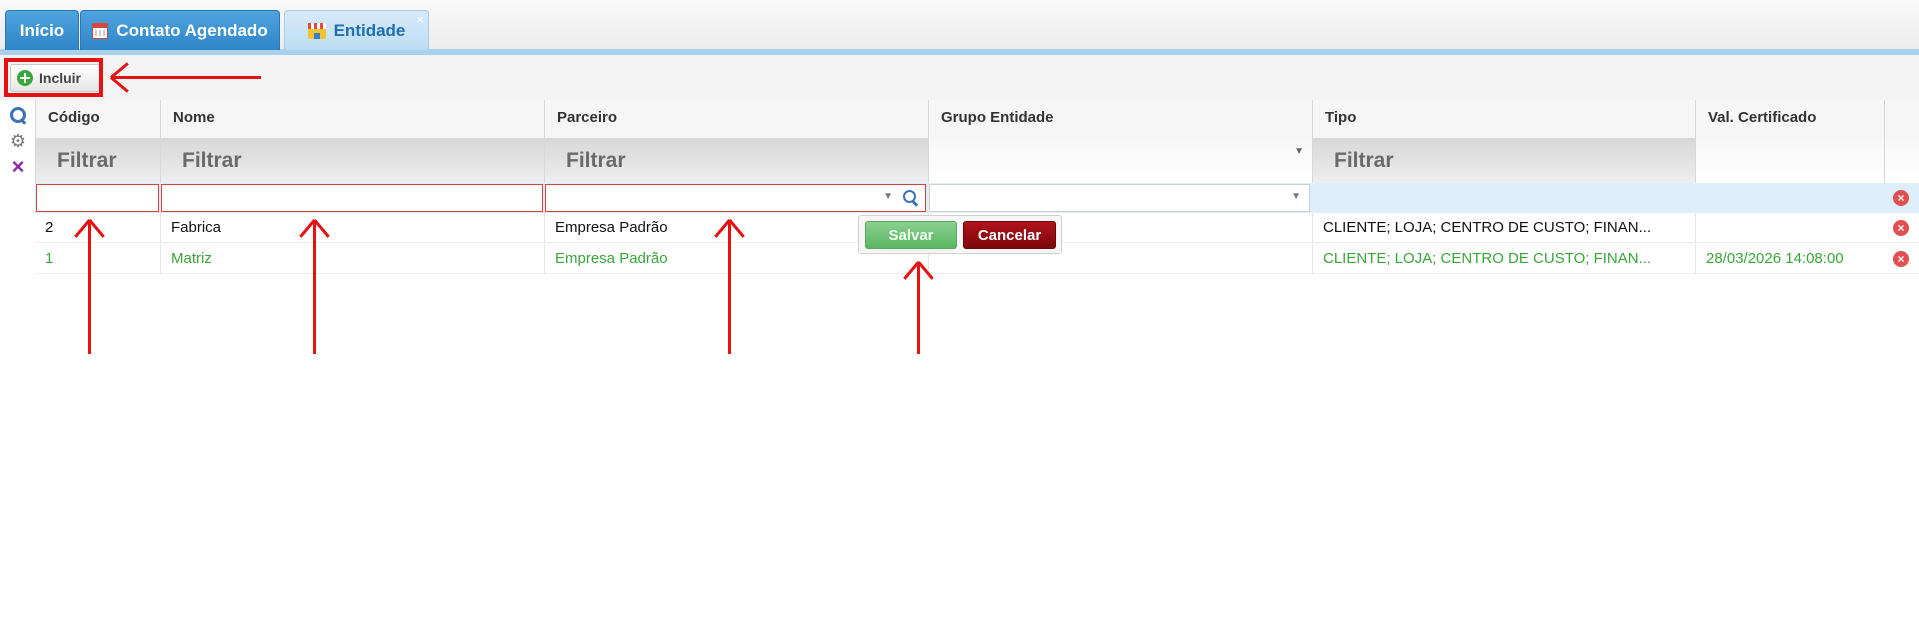 This screenshot has height=639, width=1919. I want to click on parceiro-combo: ▼, so click(735, 198).